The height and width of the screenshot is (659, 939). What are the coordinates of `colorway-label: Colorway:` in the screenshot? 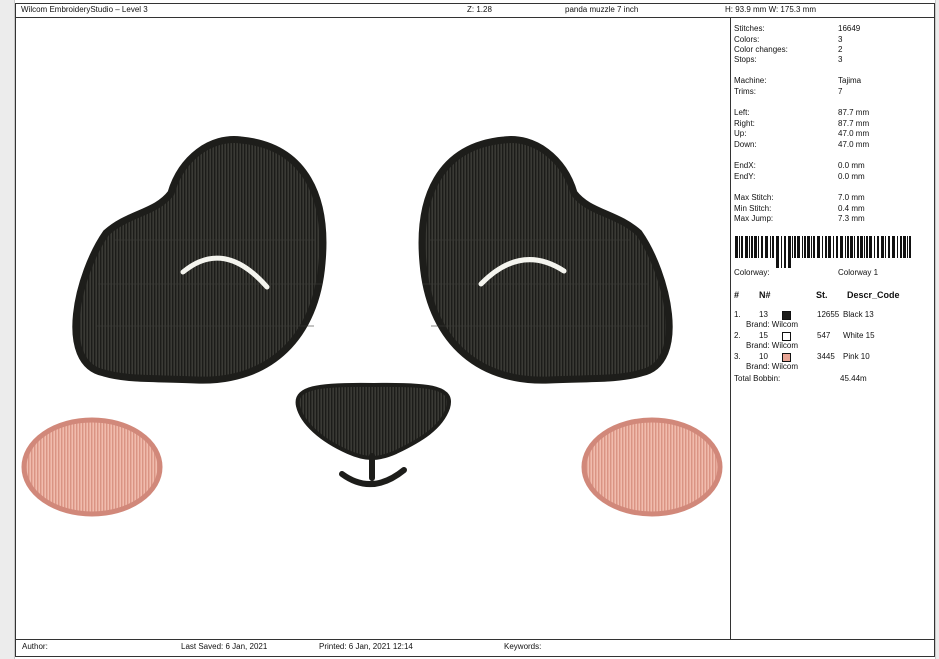 It's located at (752, 272).